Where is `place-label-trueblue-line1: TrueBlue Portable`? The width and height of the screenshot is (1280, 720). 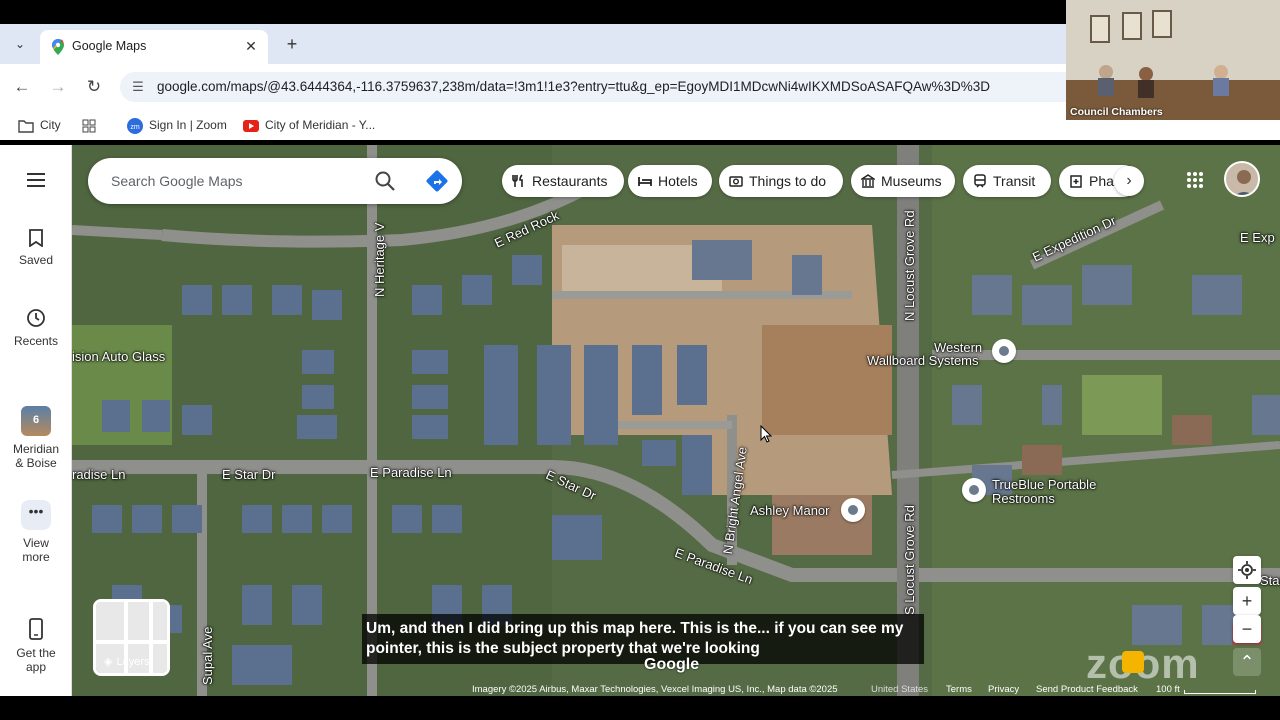 place-label-trueblue-line1: TrueBlue Portable is located at coordinates (1044, 484).